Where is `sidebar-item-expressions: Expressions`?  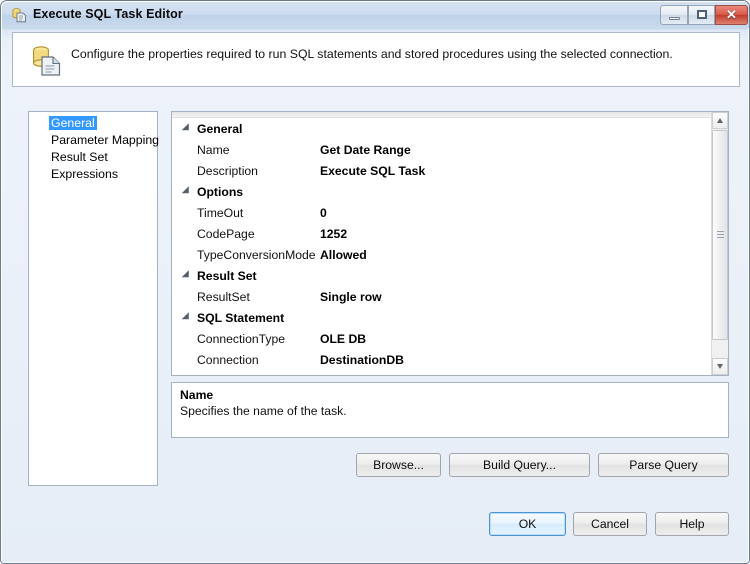 sidebar-item-expressions: Expressions is located at coordinates (93, 174).